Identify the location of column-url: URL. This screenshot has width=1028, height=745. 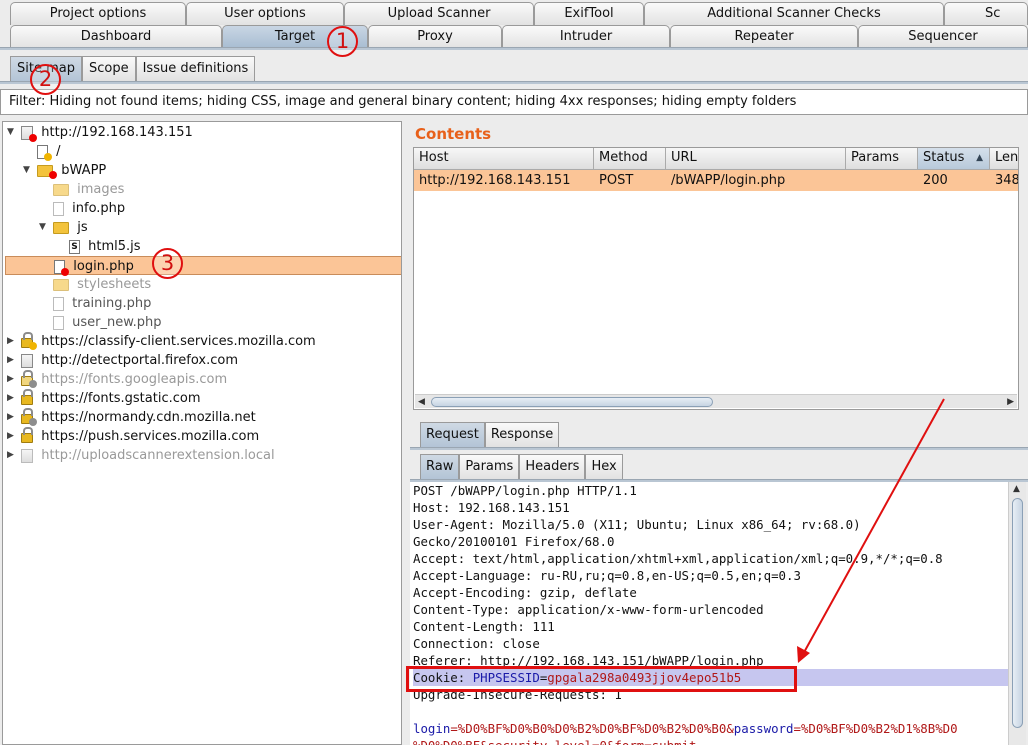
(756, 159).